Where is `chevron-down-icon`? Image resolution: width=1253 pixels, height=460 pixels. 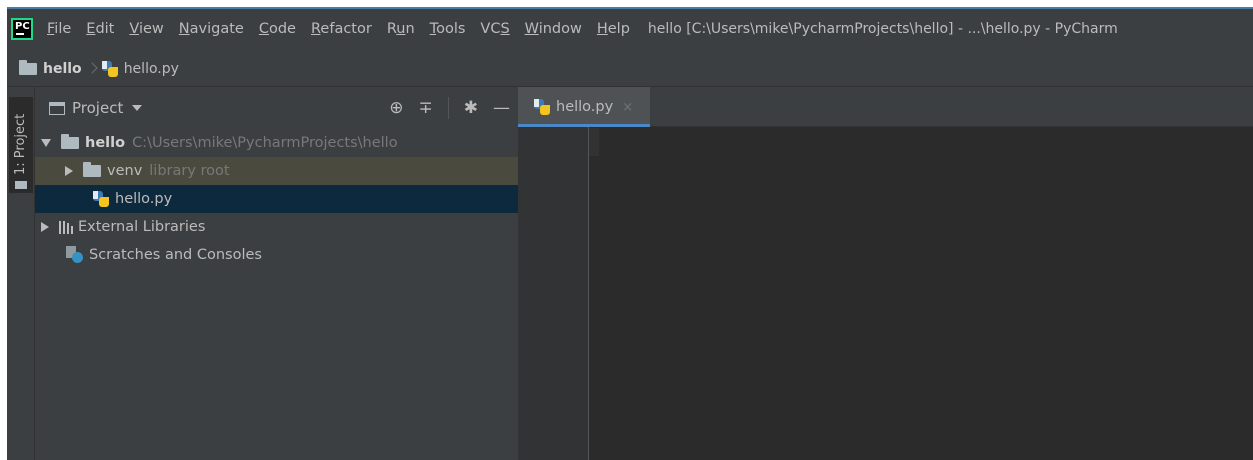 chevron-down-icon is located at coordinates (137, 108).